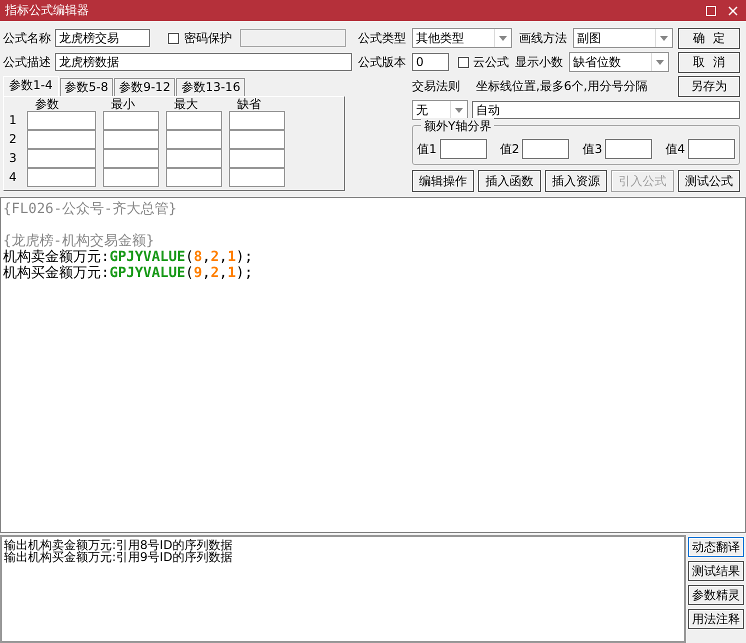 Image resolution: width=746 pixels, height=643 pixels. I want to click on field-label: 公式描述, so click(27, 62).